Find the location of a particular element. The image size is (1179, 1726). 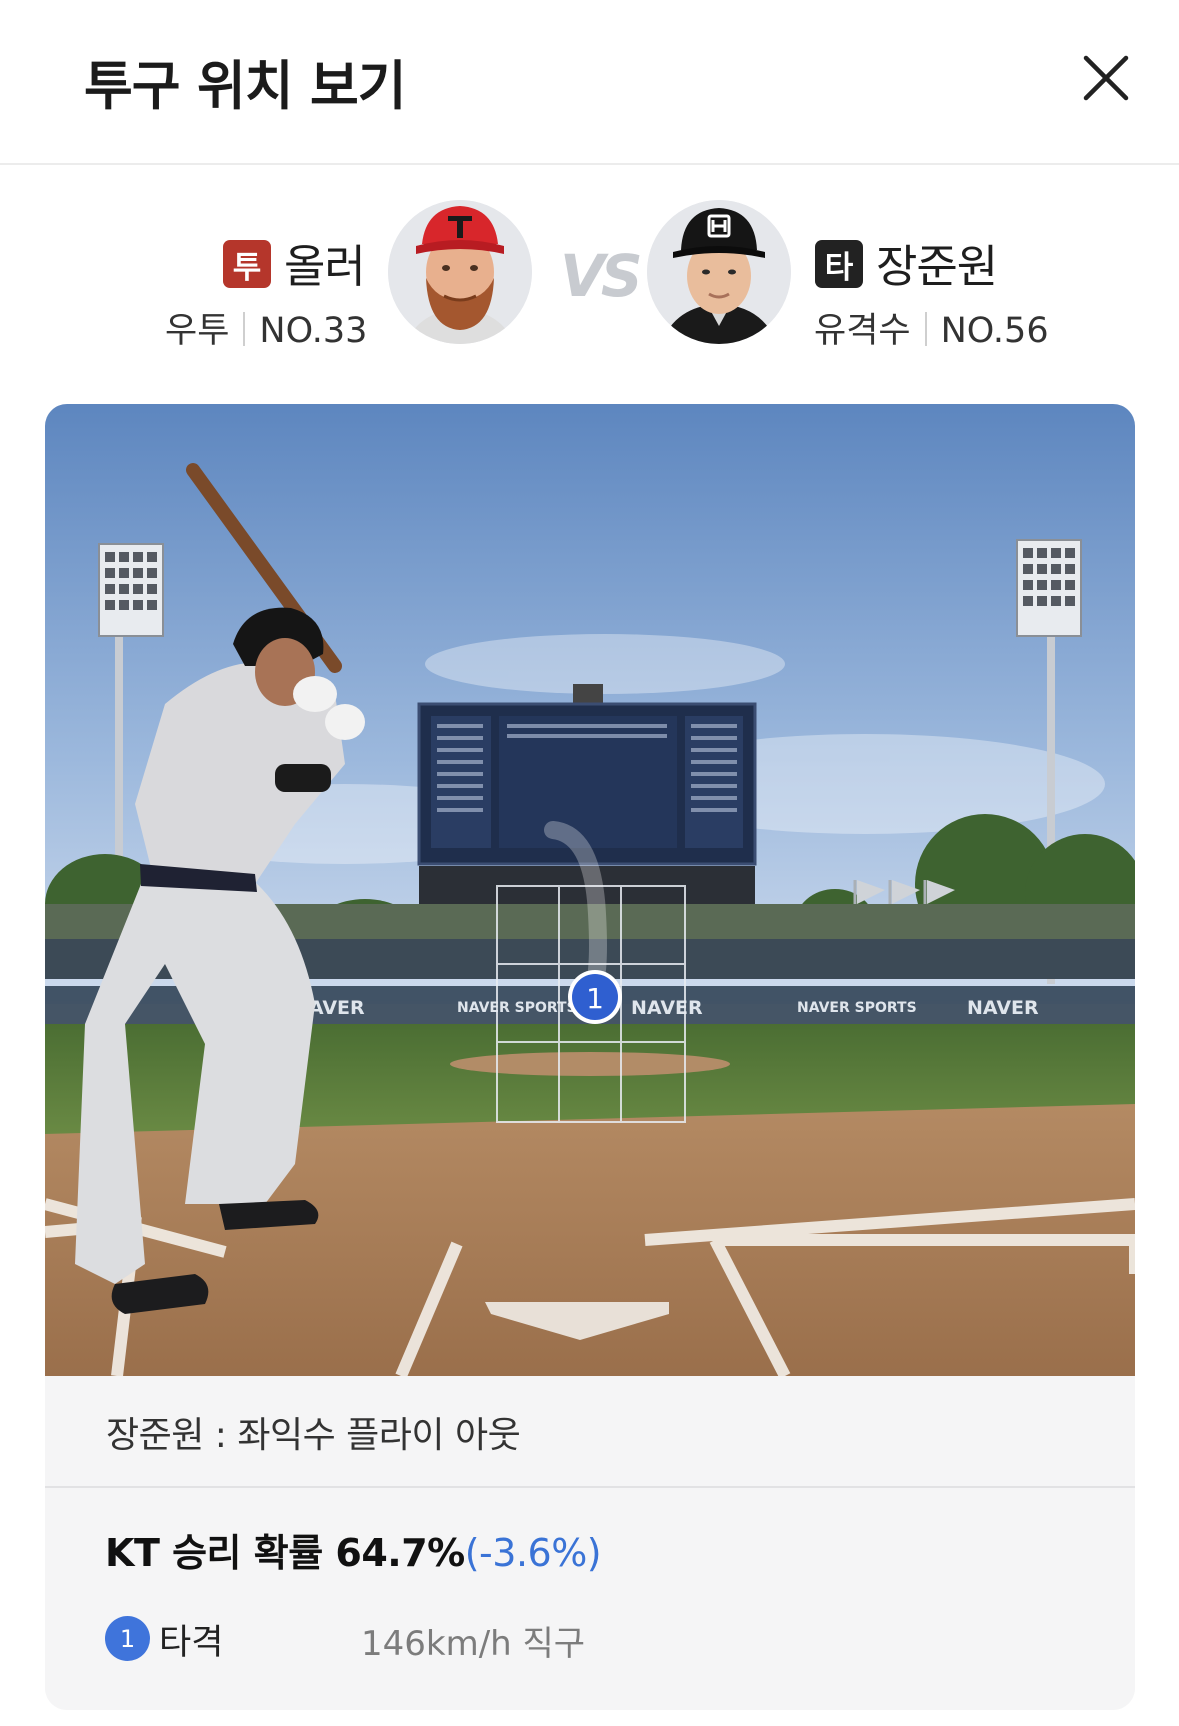

pitcher-badge: 투 is located at coordinates (247, 264).